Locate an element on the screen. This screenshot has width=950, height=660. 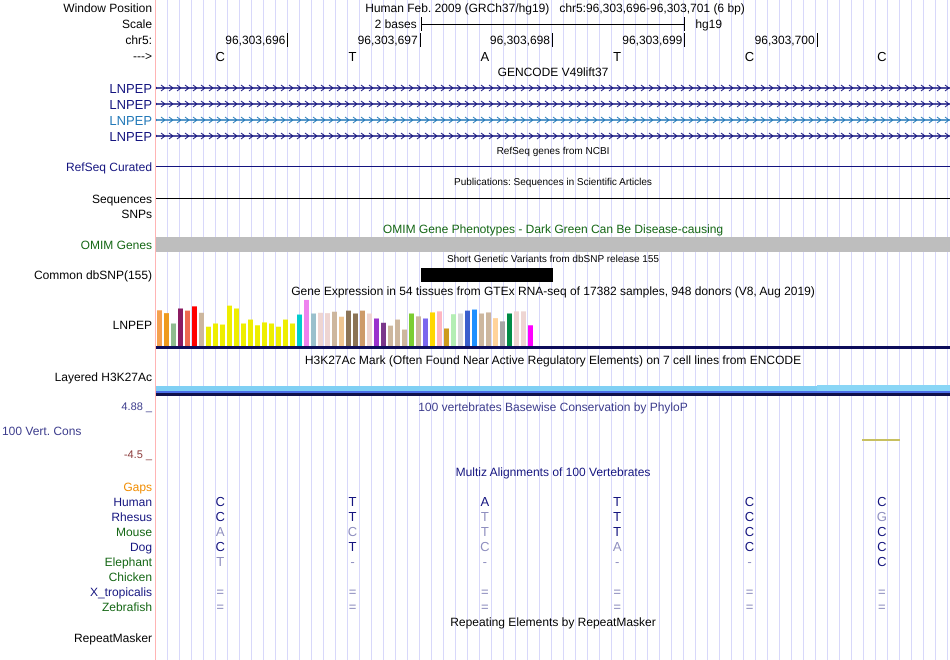
track-label: Layered H3K27Ac is located at coordinates (103, 377).